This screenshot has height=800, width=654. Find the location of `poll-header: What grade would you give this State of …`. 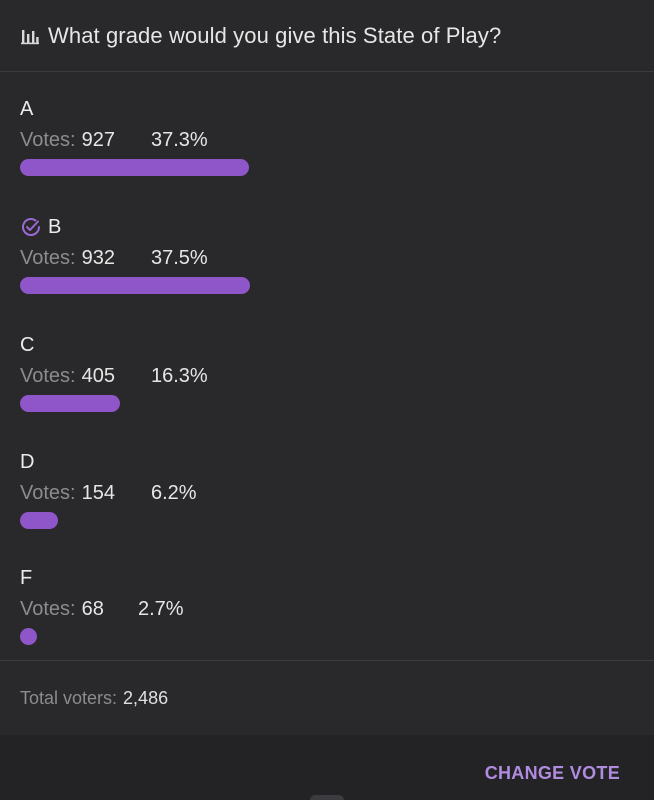

poll-header: What grade would you give this State of … is located at coordinates (327, 36).